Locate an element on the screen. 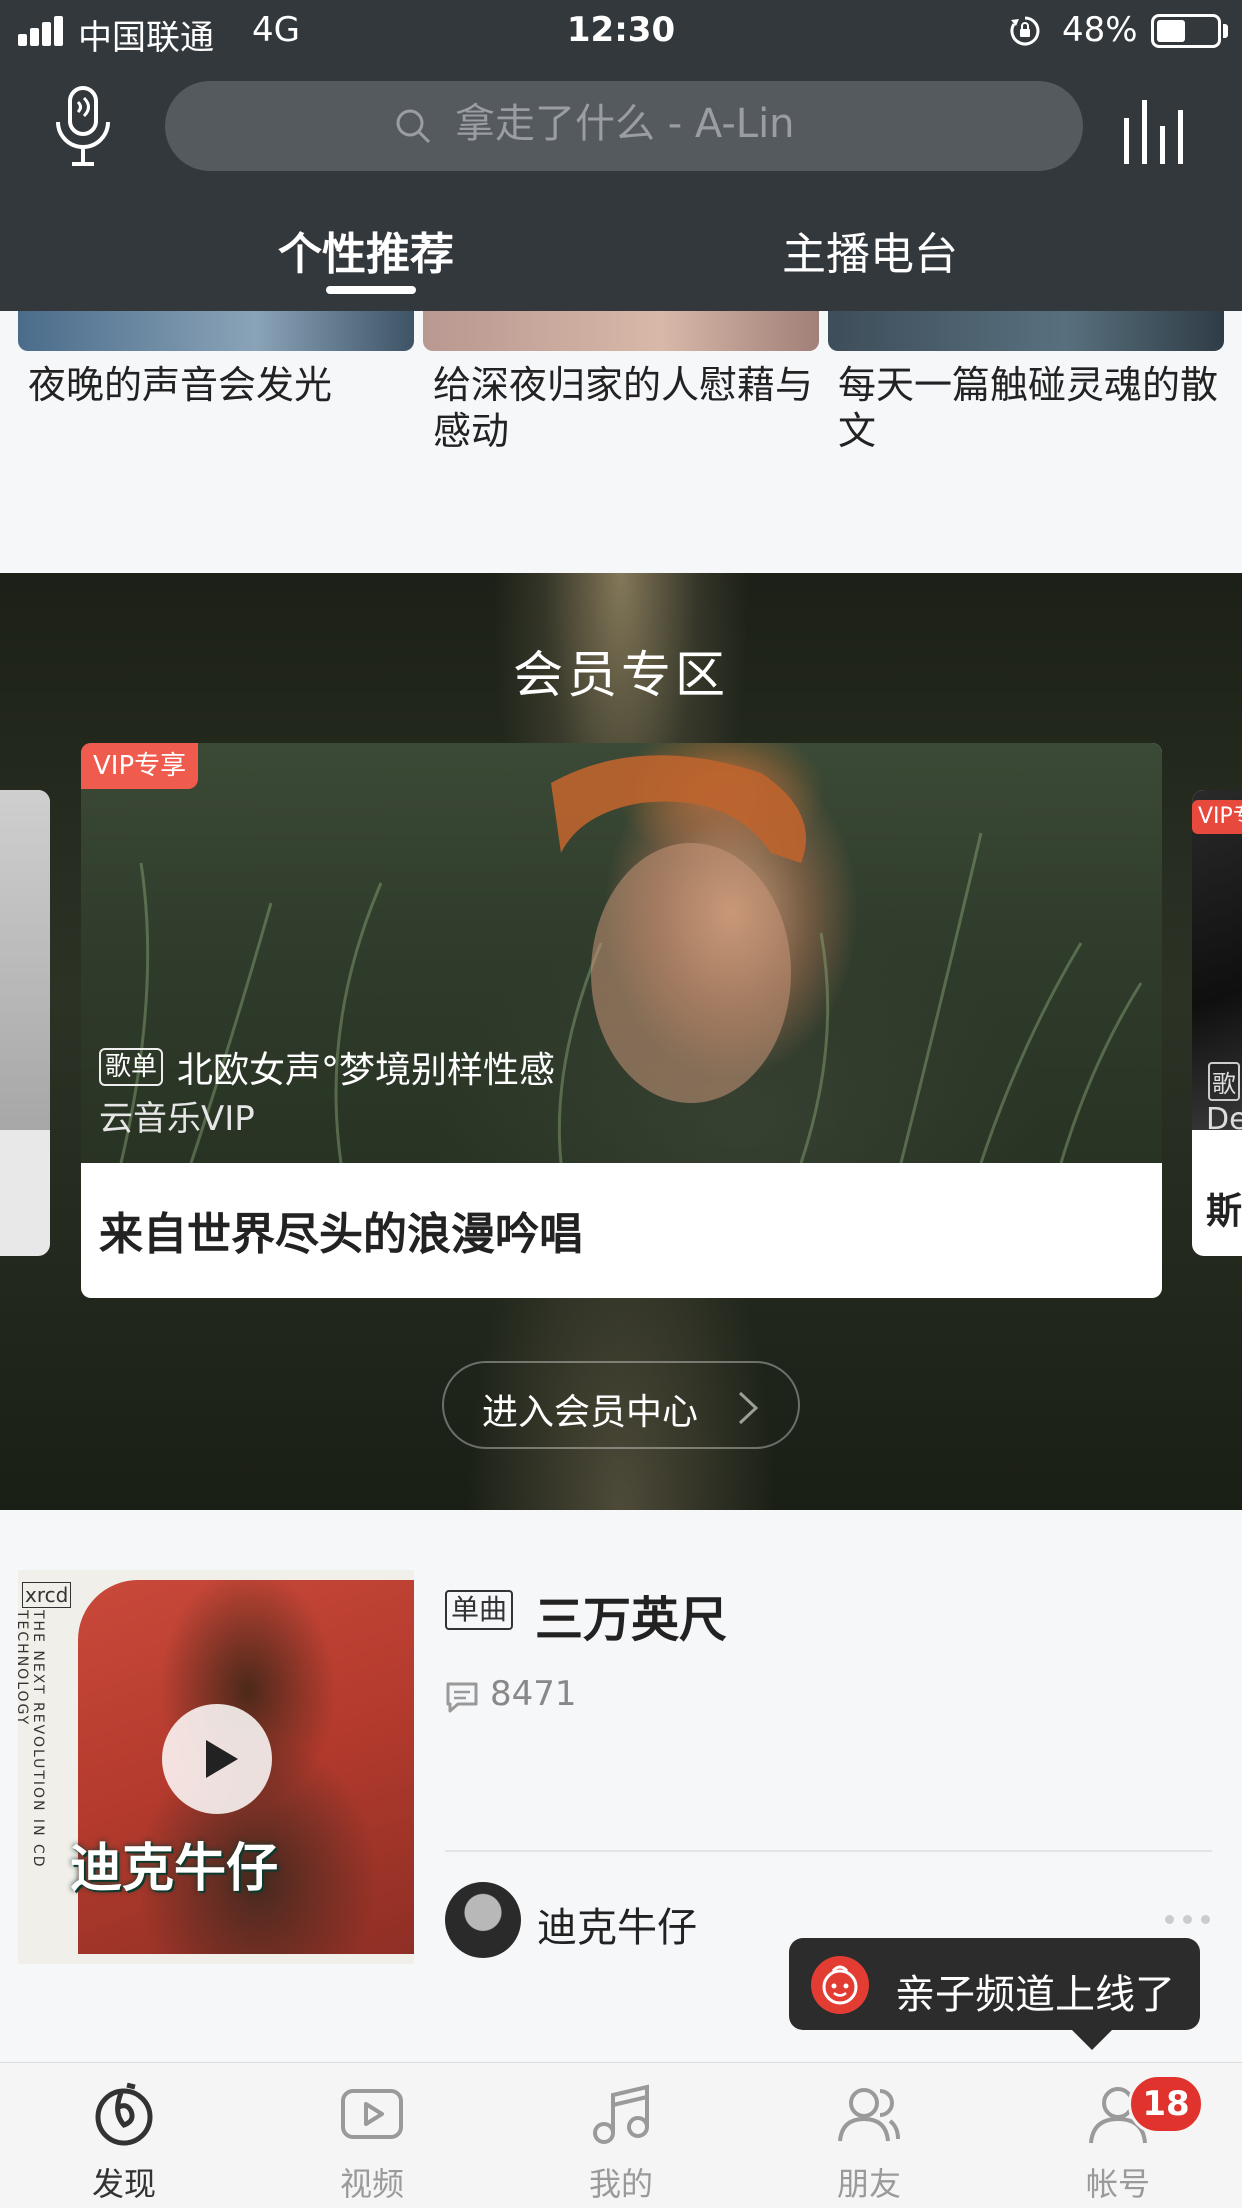 The height and width of the screenshot is (2208, 1242). tab-label: 视频 is located at coordinates (371, 2184).